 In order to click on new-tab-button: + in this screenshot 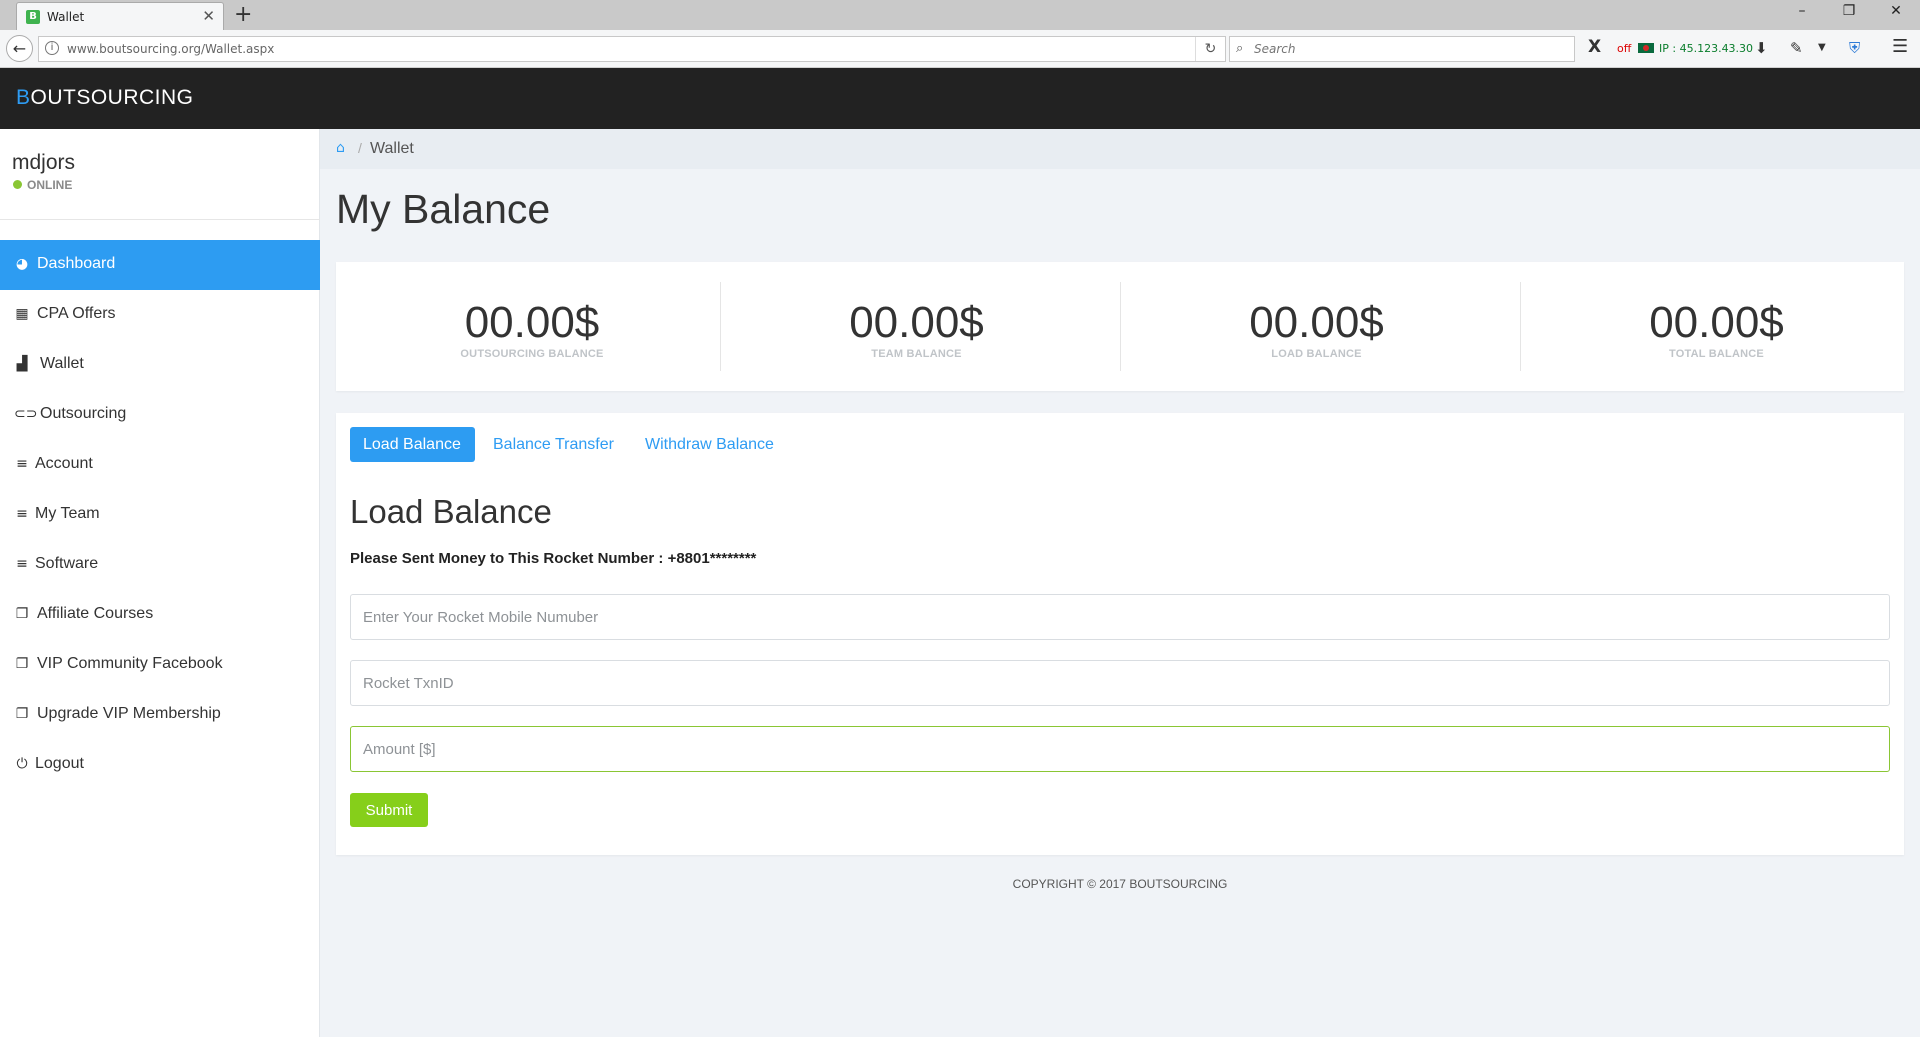, I will do `click(243, 14)`.